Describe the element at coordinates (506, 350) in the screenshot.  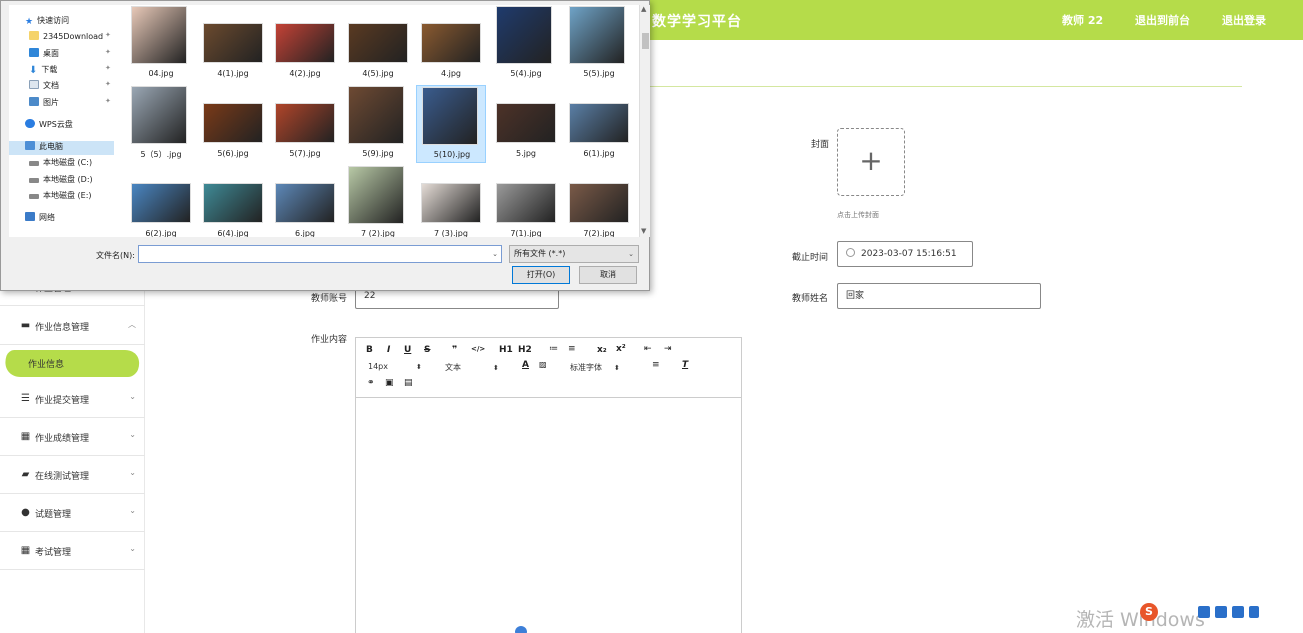
I see `h1-button: H1` at that location.